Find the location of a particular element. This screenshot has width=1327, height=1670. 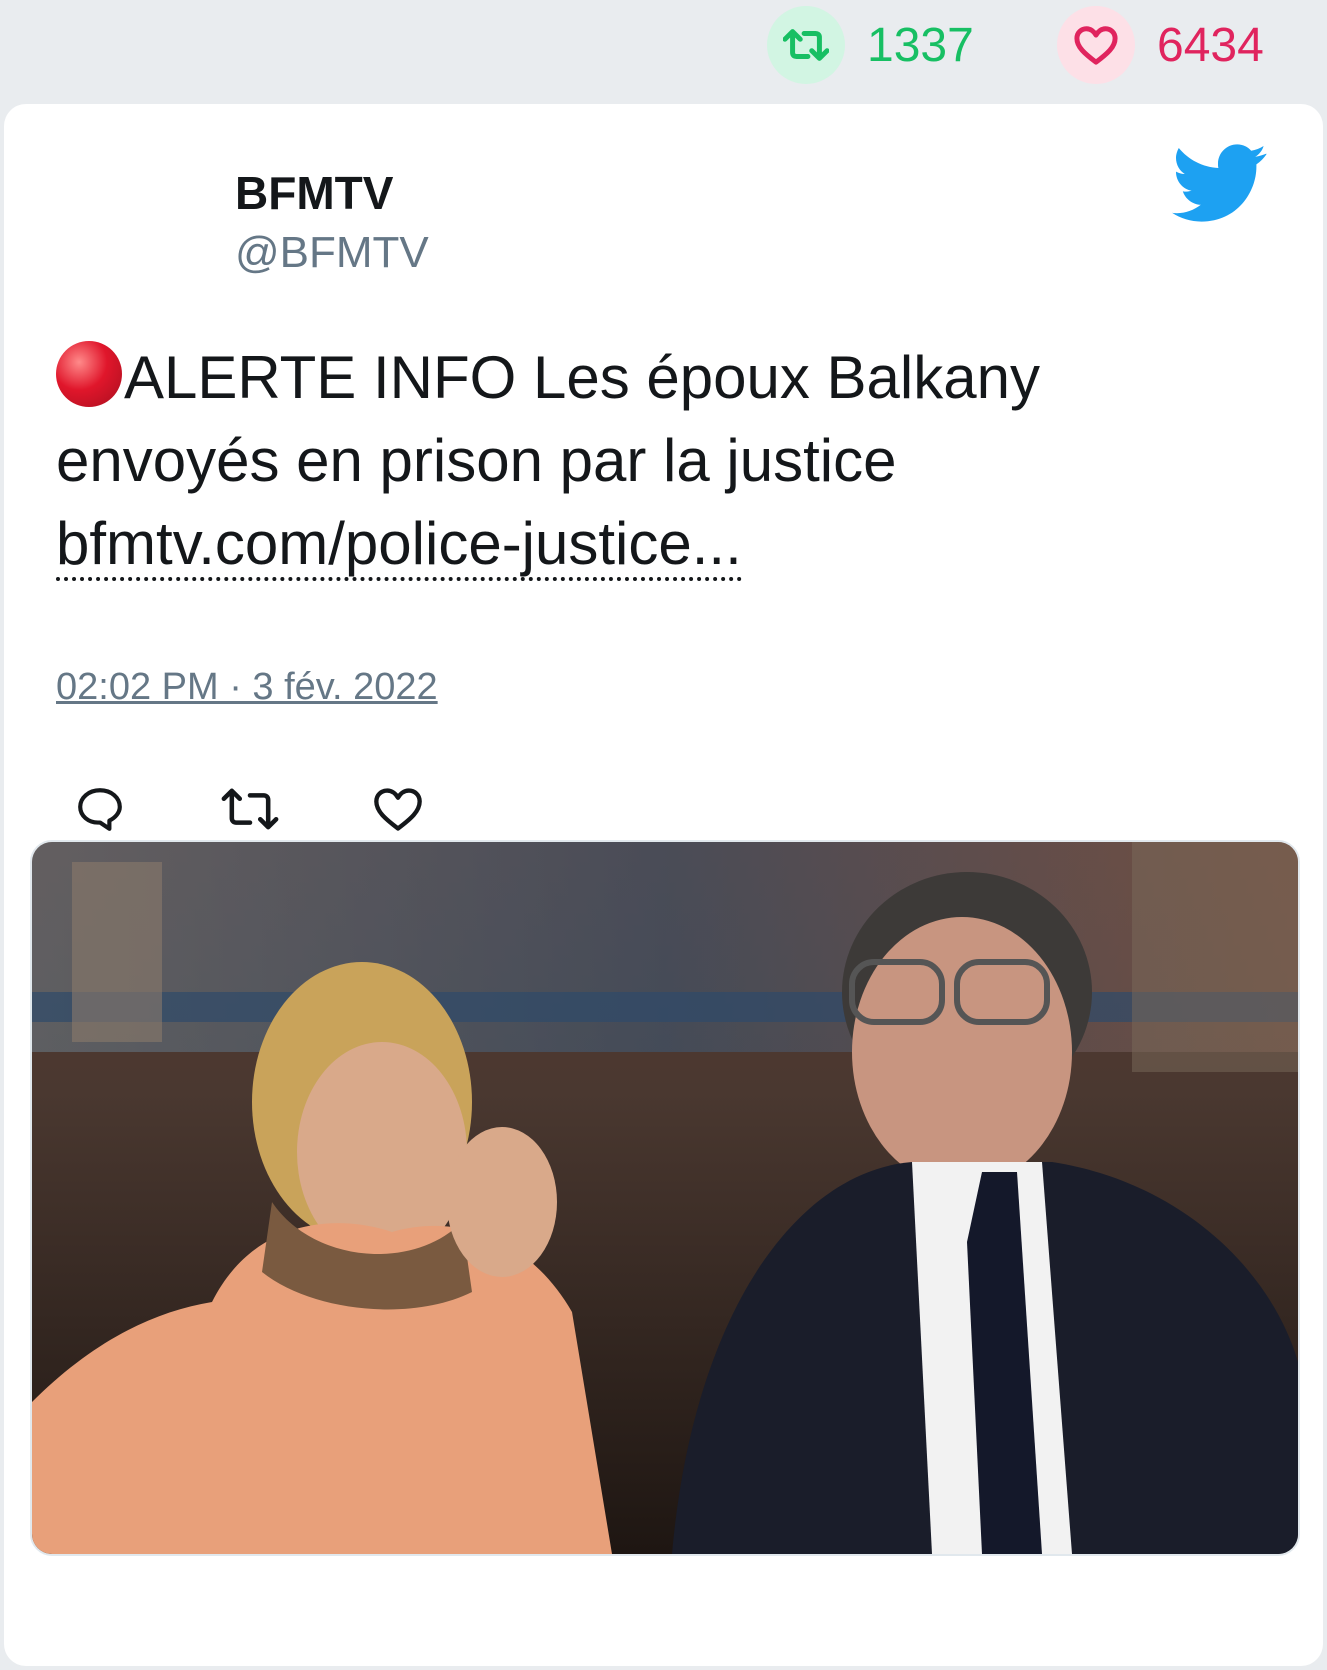

engagement-stats-bar: 1337 6434 is located at coordinates (663, 50).